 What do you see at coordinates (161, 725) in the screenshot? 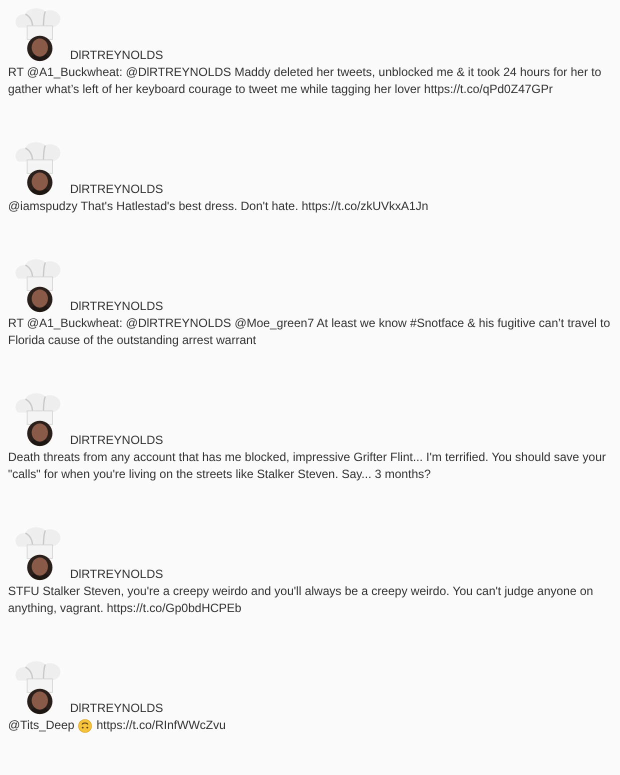
I see `tweet-text: https://t.co/RInfWWcZvu` at bounding box center [161, 725].